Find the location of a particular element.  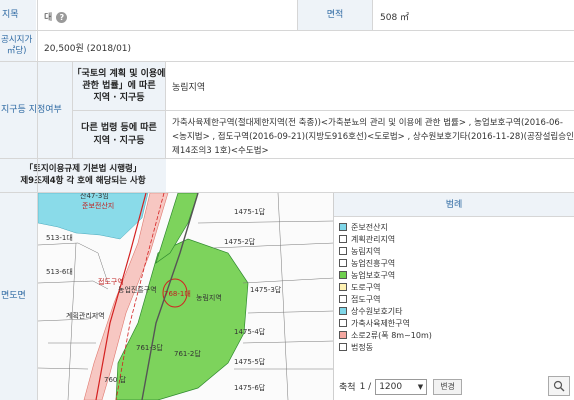

legend-item: 농업보호구역 is located at coordinates (367, 275).